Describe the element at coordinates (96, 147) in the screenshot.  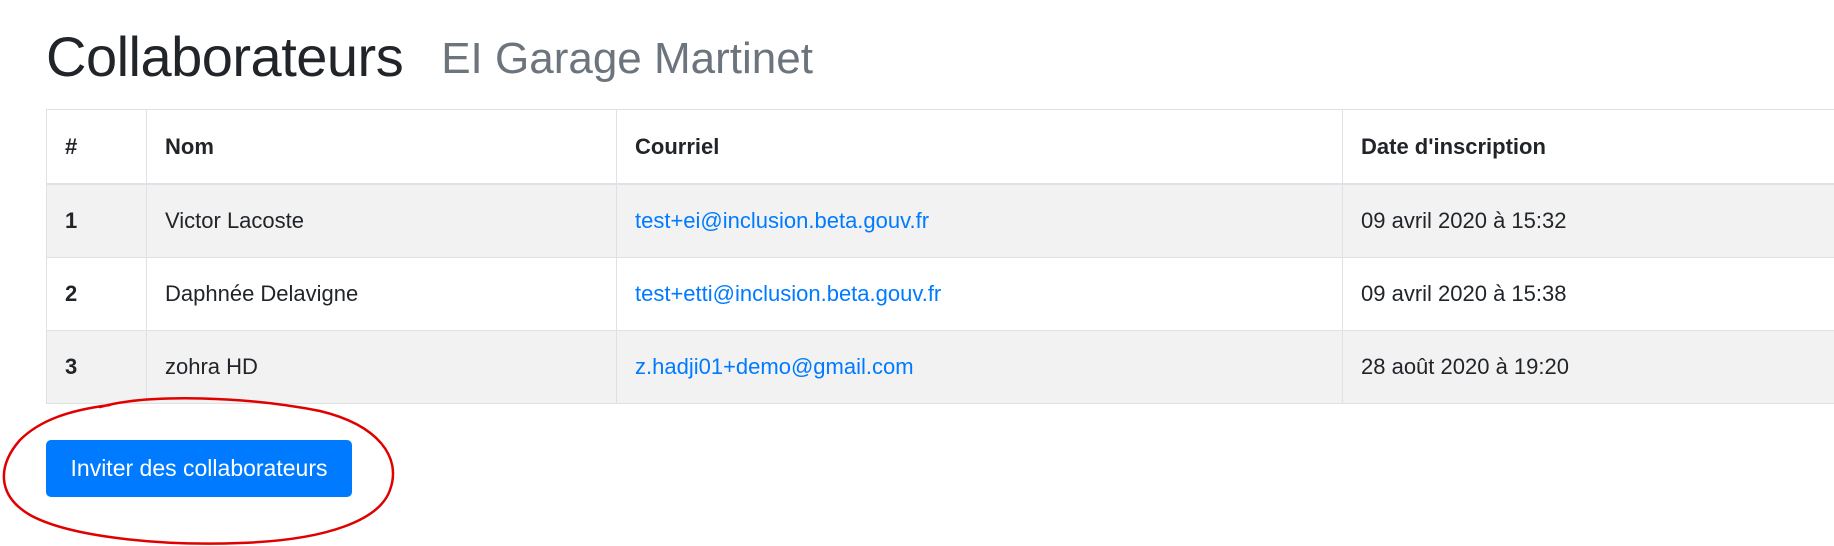
I see `column-header-number: #` at that location.